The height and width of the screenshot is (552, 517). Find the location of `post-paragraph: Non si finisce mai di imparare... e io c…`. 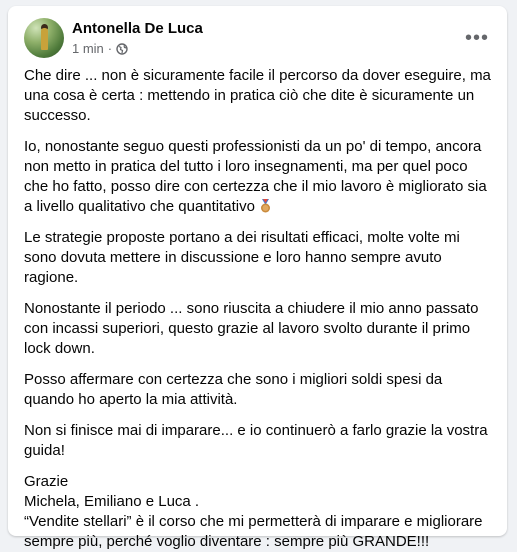

post-paragraph: Non si finisce mai di imparare... e io c… is located at coordinates (256, 440).